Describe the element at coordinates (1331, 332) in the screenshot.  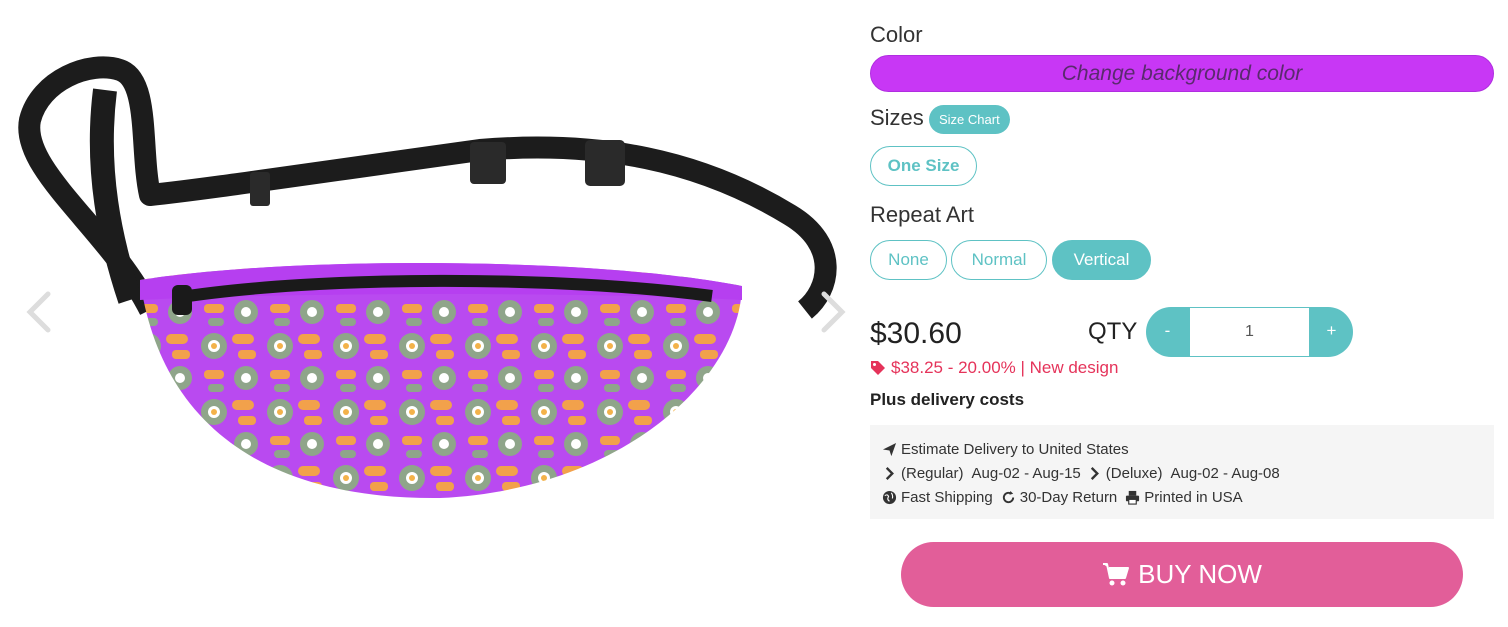
I see `qty-increment-button: +` at that location.